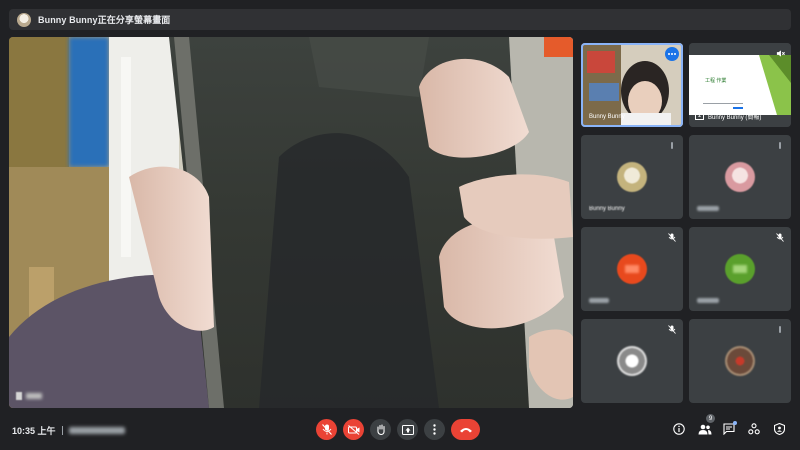  What do you see at coordinates (729, 429) in the screenshot?
I see `chat-button` at bounding box center [729, 429].